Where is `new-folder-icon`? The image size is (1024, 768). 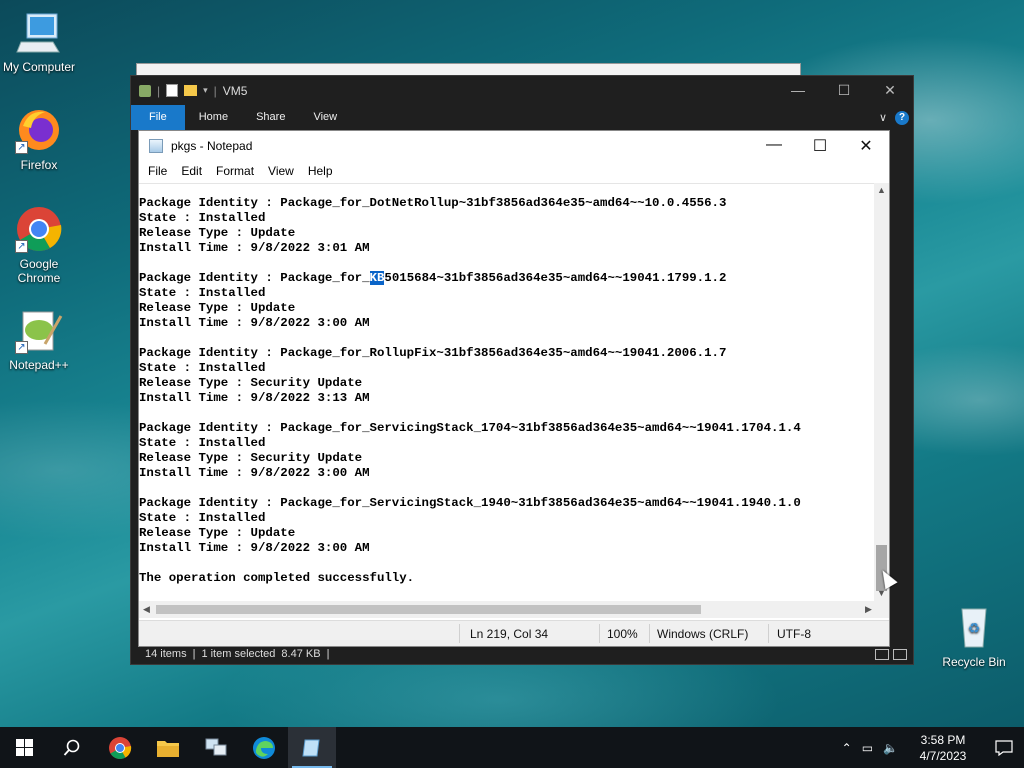 new-folder-icon is located at coordinates (191, 90).